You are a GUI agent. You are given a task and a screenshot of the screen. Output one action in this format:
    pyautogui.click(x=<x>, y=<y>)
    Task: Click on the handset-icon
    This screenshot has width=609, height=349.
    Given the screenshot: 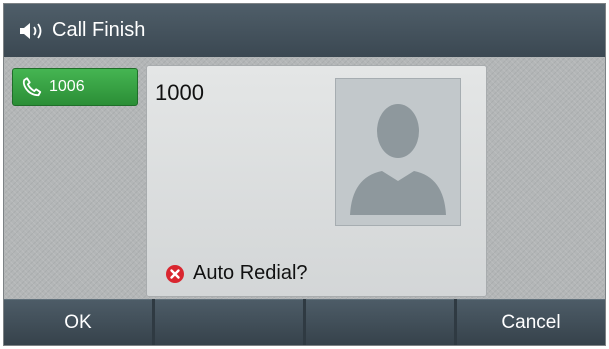 What is the action you would take?
    pyautogui.click(x=32, y=87)
    